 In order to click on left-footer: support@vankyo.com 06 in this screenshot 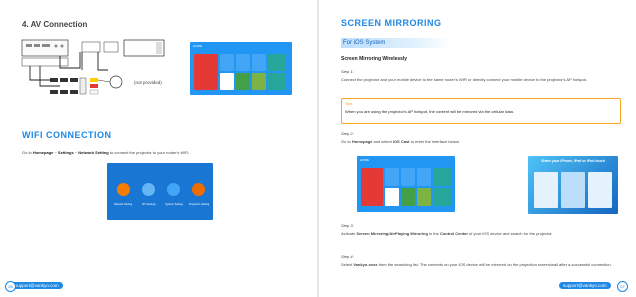, I will do `click(35, 286)`.